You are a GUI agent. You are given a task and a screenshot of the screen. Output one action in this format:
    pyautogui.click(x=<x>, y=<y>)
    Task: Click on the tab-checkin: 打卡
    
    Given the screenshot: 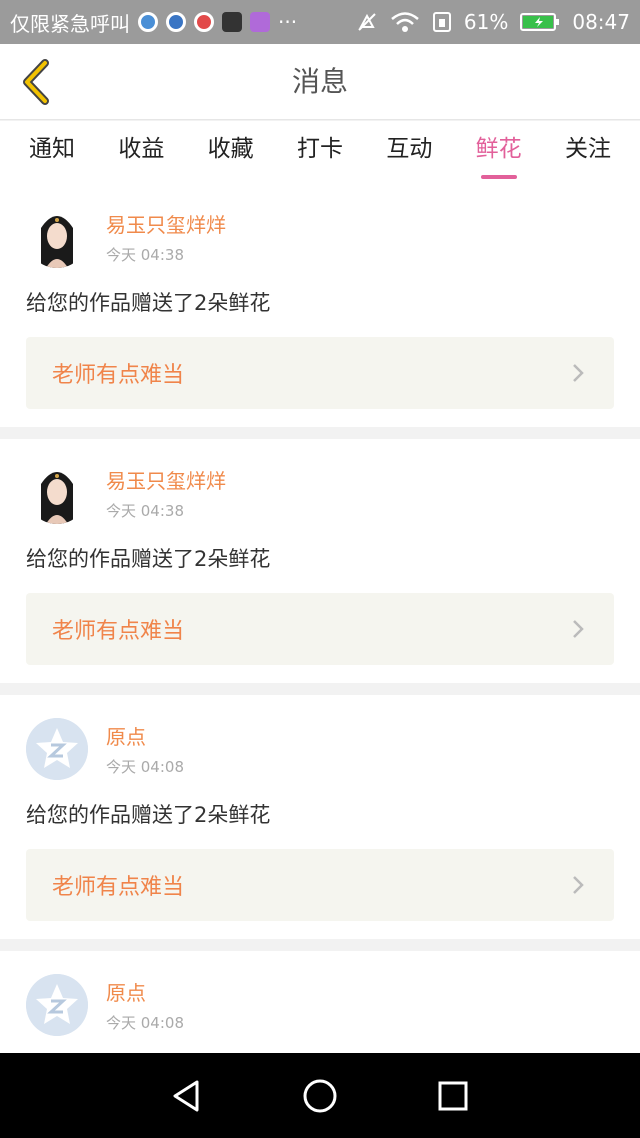 What is the action you would take?
    pyautogui.click(x=320, y=152)
    